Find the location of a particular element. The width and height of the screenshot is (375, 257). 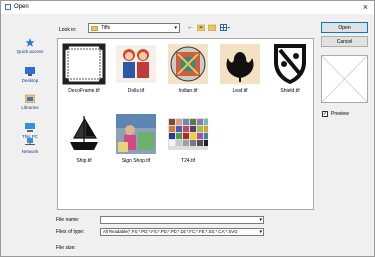

filetype-label: Files of type: is located at coordinates (70, 232).